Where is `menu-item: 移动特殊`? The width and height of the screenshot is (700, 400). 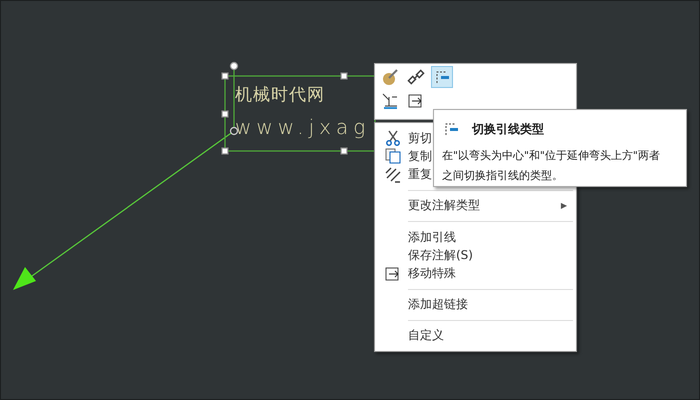 menu-item: 移动特殊 is located at coordinates (432, 273).